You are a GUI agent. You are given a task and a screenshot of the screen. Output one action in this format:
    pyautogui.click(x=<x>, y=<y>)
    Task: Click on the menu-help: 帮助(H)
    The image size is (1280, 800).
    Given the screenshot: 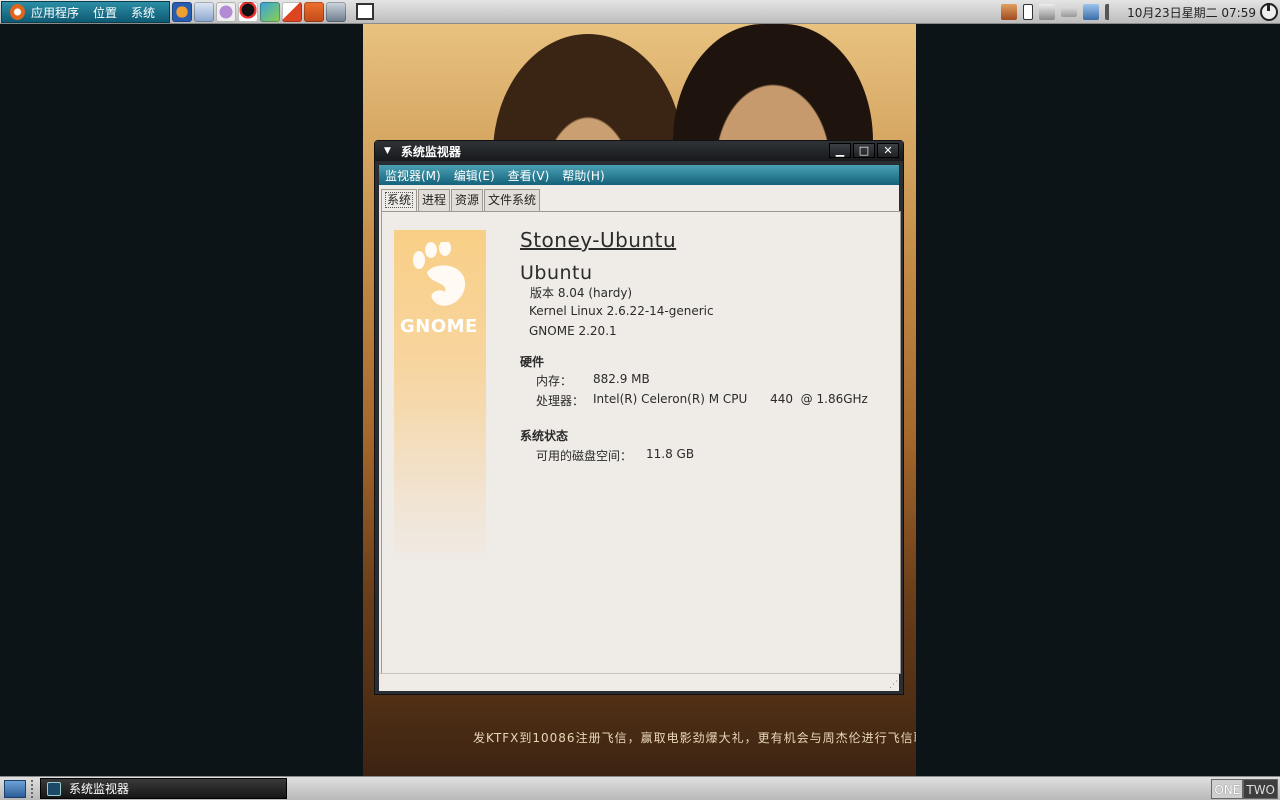 What is the action you would take?
    pyautogui.click(x=583, y=175)
    